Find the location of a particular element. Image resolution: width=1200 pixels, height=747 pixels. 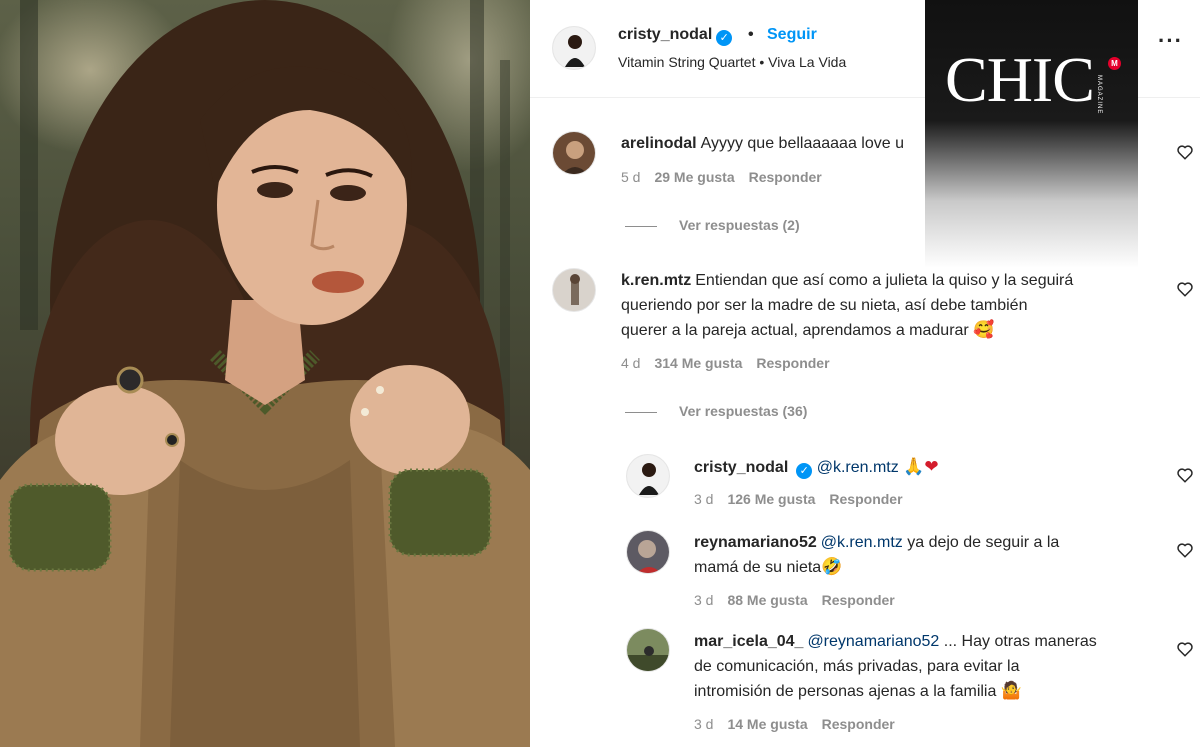

comment-text: Ayyyy que bellaaaaaa love u is located at coordinates (802, 143).